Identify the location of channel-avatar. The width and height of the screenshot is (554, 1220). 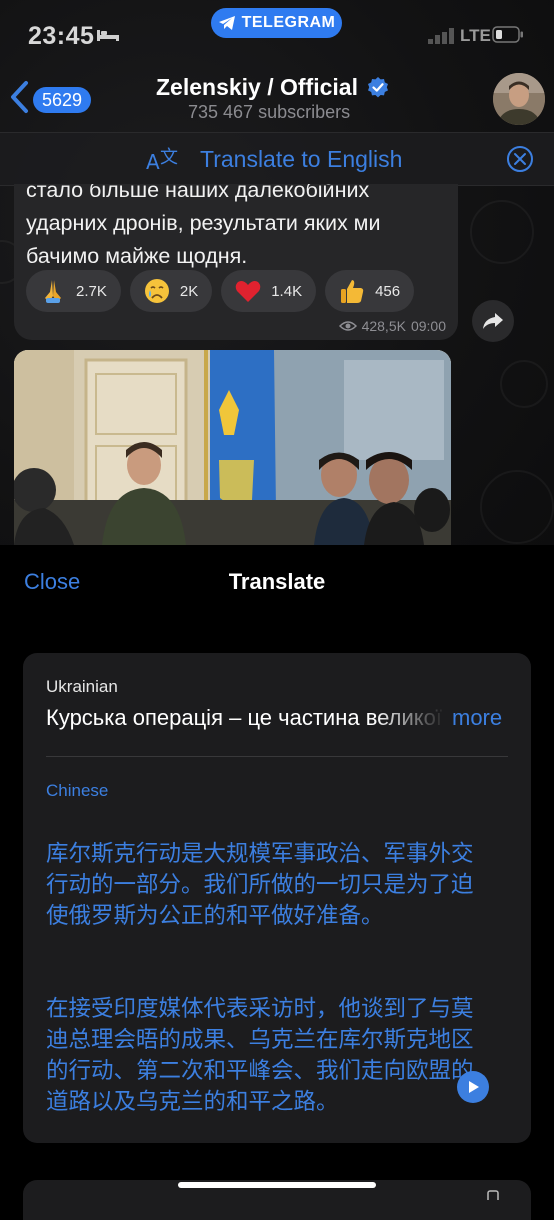
(519, 99).